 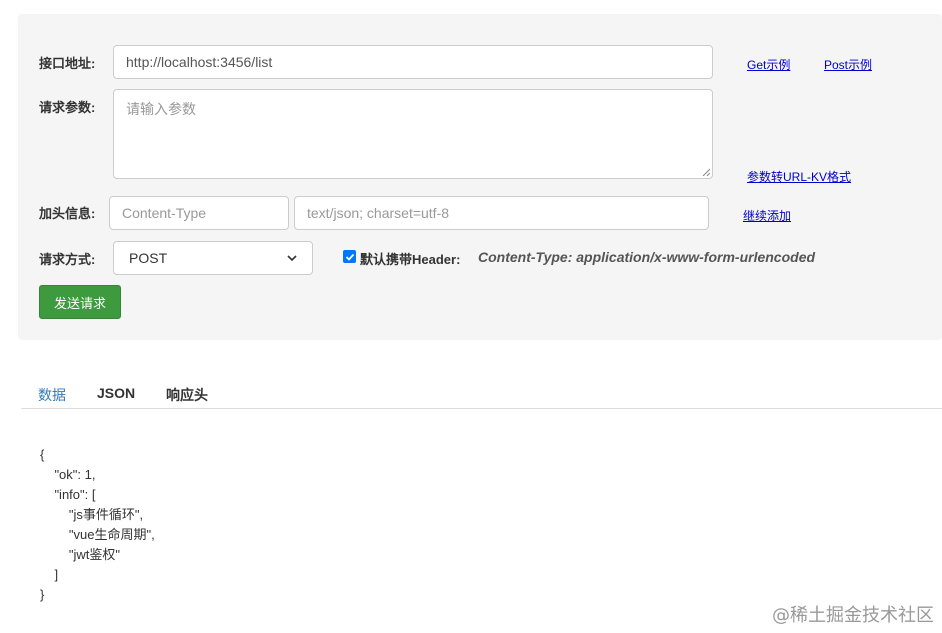 I want to click on watermark: @稀土掘金技术社区, so click(x=853, y=615).